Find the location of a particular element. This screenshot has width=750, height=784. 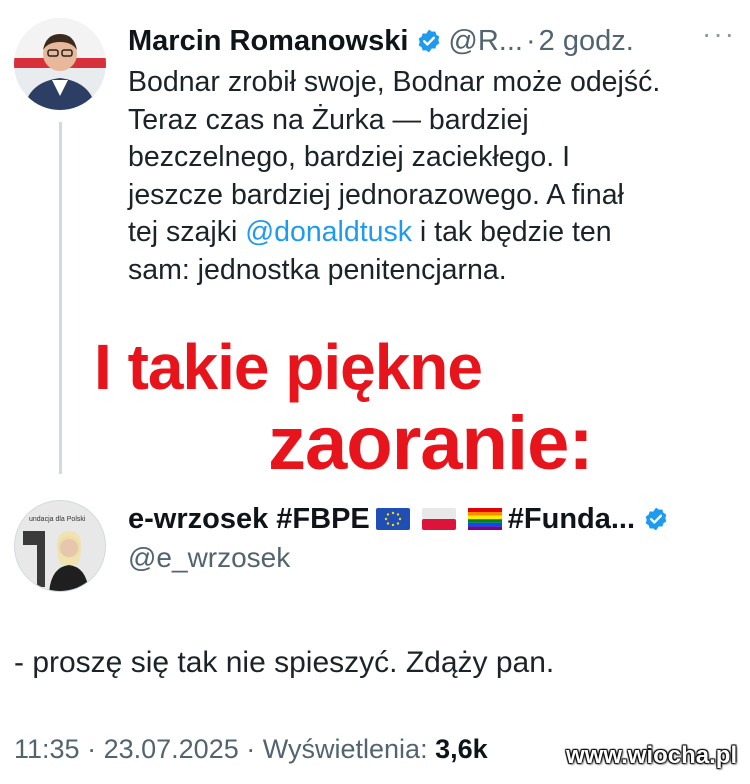

tweet-time: 2 godz. is located at coordinates (586, 41).